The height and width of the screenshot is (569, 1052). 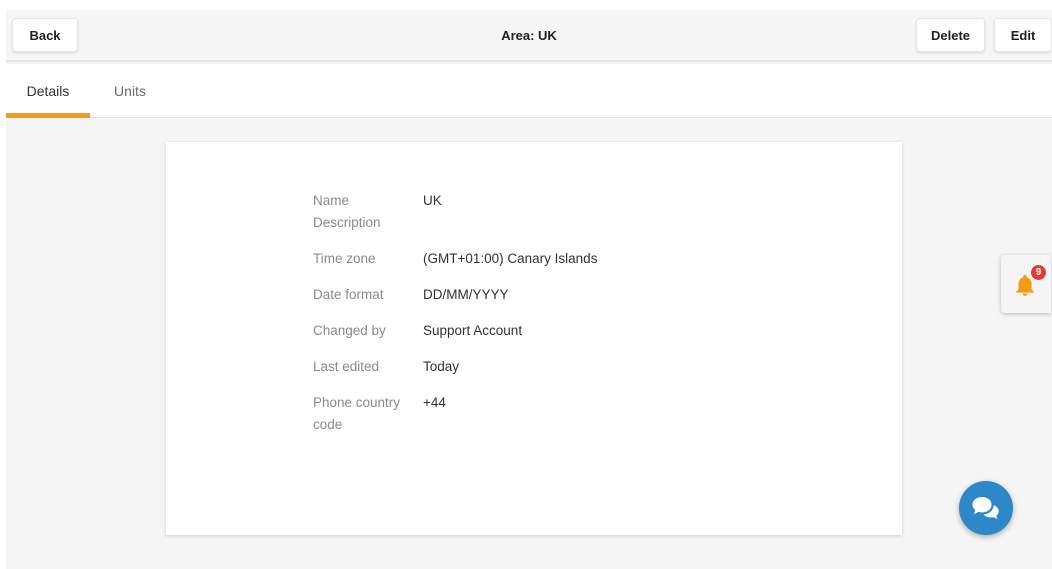 What do you see at coordinates (348, 294) in the screenshot?
I see `field-label: Date format` at bounding box center [348, 294].